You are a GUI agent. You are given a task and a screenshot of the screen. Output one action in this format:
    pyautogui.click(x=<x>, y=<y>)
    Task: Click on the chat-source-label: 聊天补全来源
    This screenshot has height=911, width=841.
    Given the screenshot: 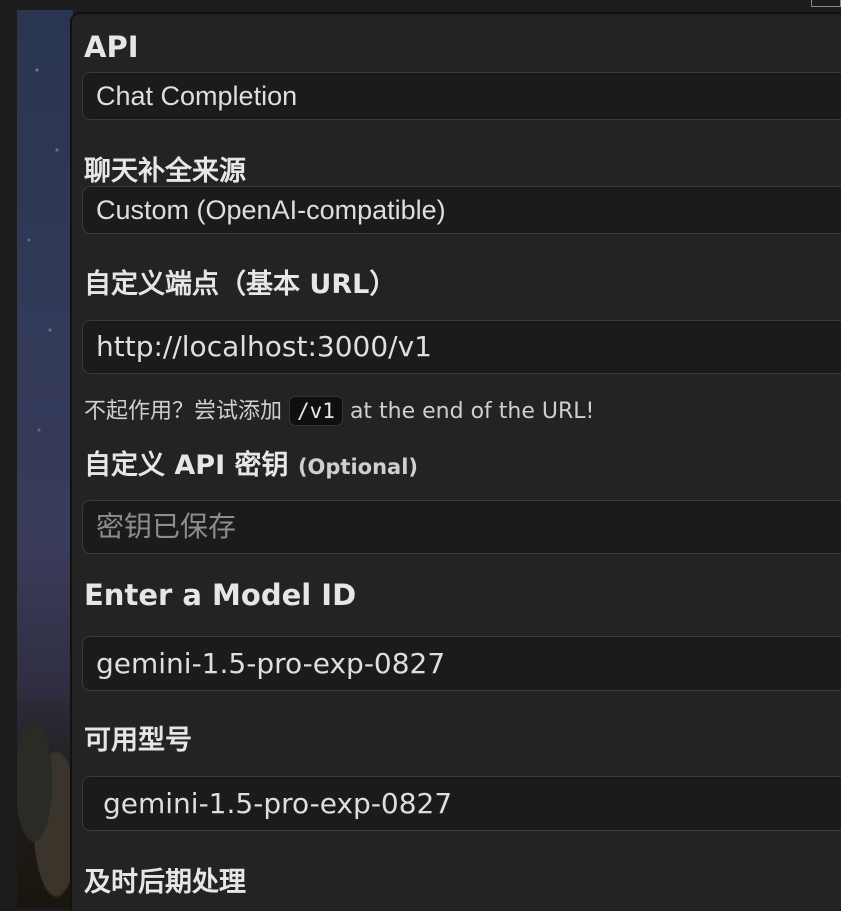 What is the action you would take?
    pyautogui.click(x=165, y=171)
    